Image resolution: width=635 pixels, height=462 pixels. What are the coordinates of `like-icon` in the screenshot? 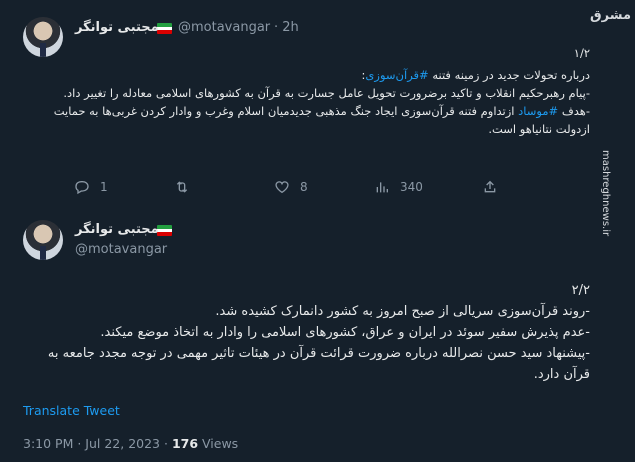 It's located at (282, 187).